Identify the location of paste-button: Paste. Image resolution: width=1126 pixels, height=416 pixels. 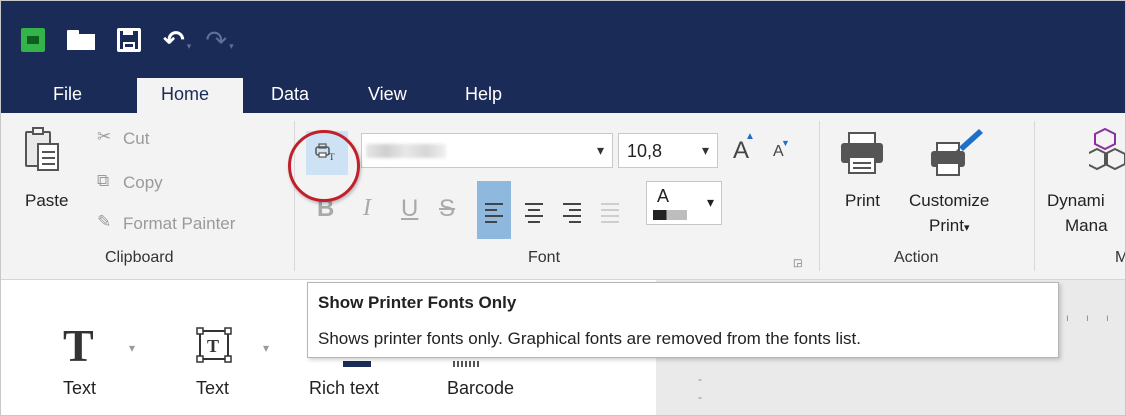
(46, 201).